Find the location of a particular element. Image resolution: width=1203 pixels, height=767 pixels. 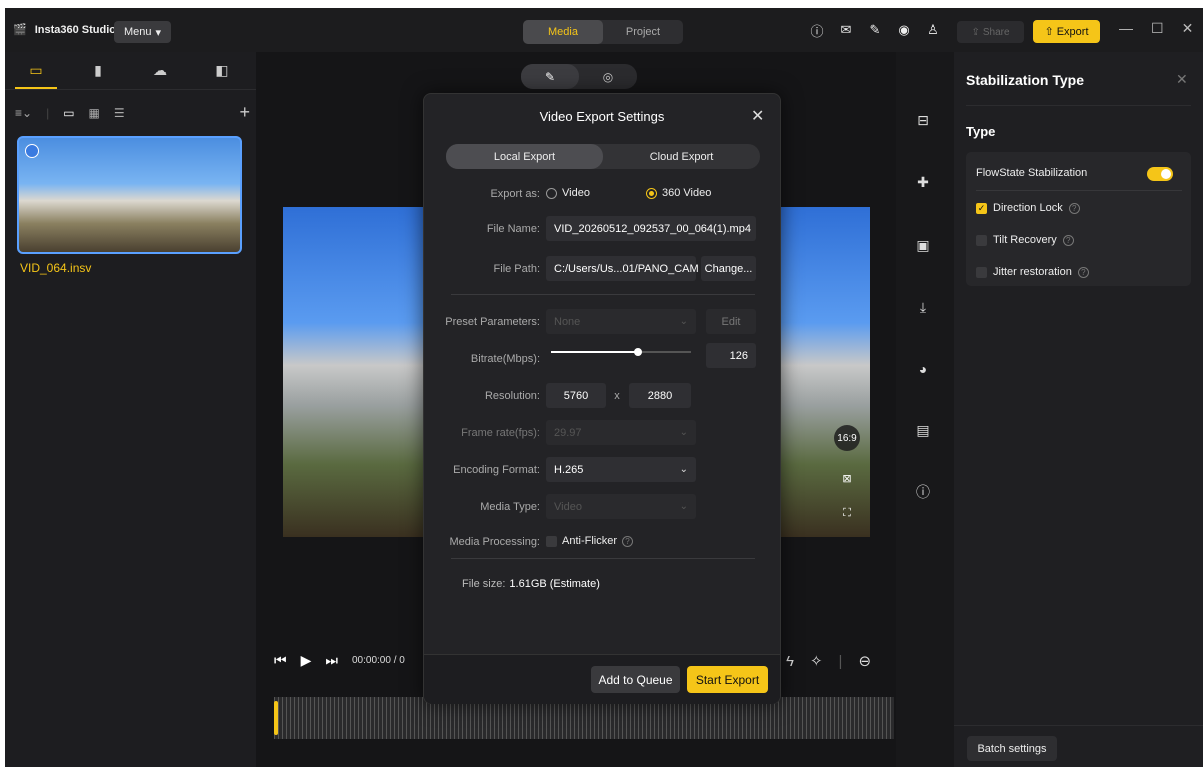

option-label: Tilt Recovery is located at coordinates (1025, 240).